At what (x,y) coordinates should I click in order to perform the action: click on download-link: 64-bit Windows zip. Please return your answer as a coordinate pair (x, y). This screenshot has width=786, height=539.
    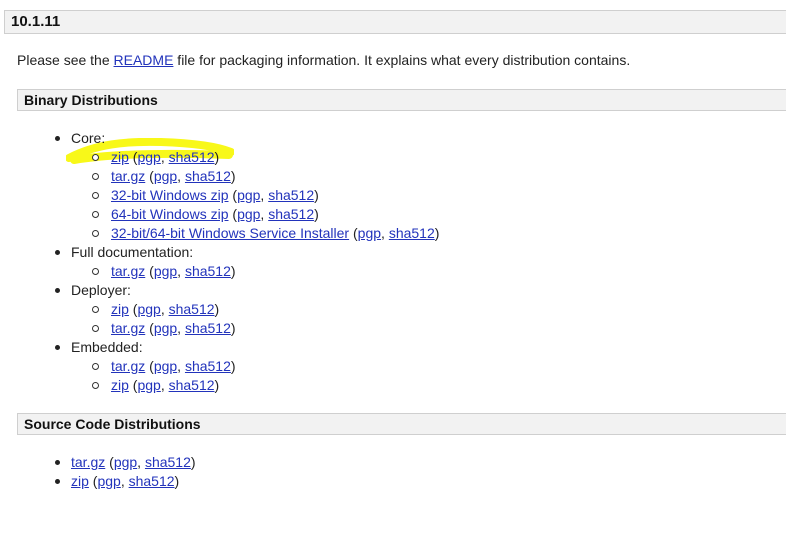
    Looking at the image, I should click on (170, 214).